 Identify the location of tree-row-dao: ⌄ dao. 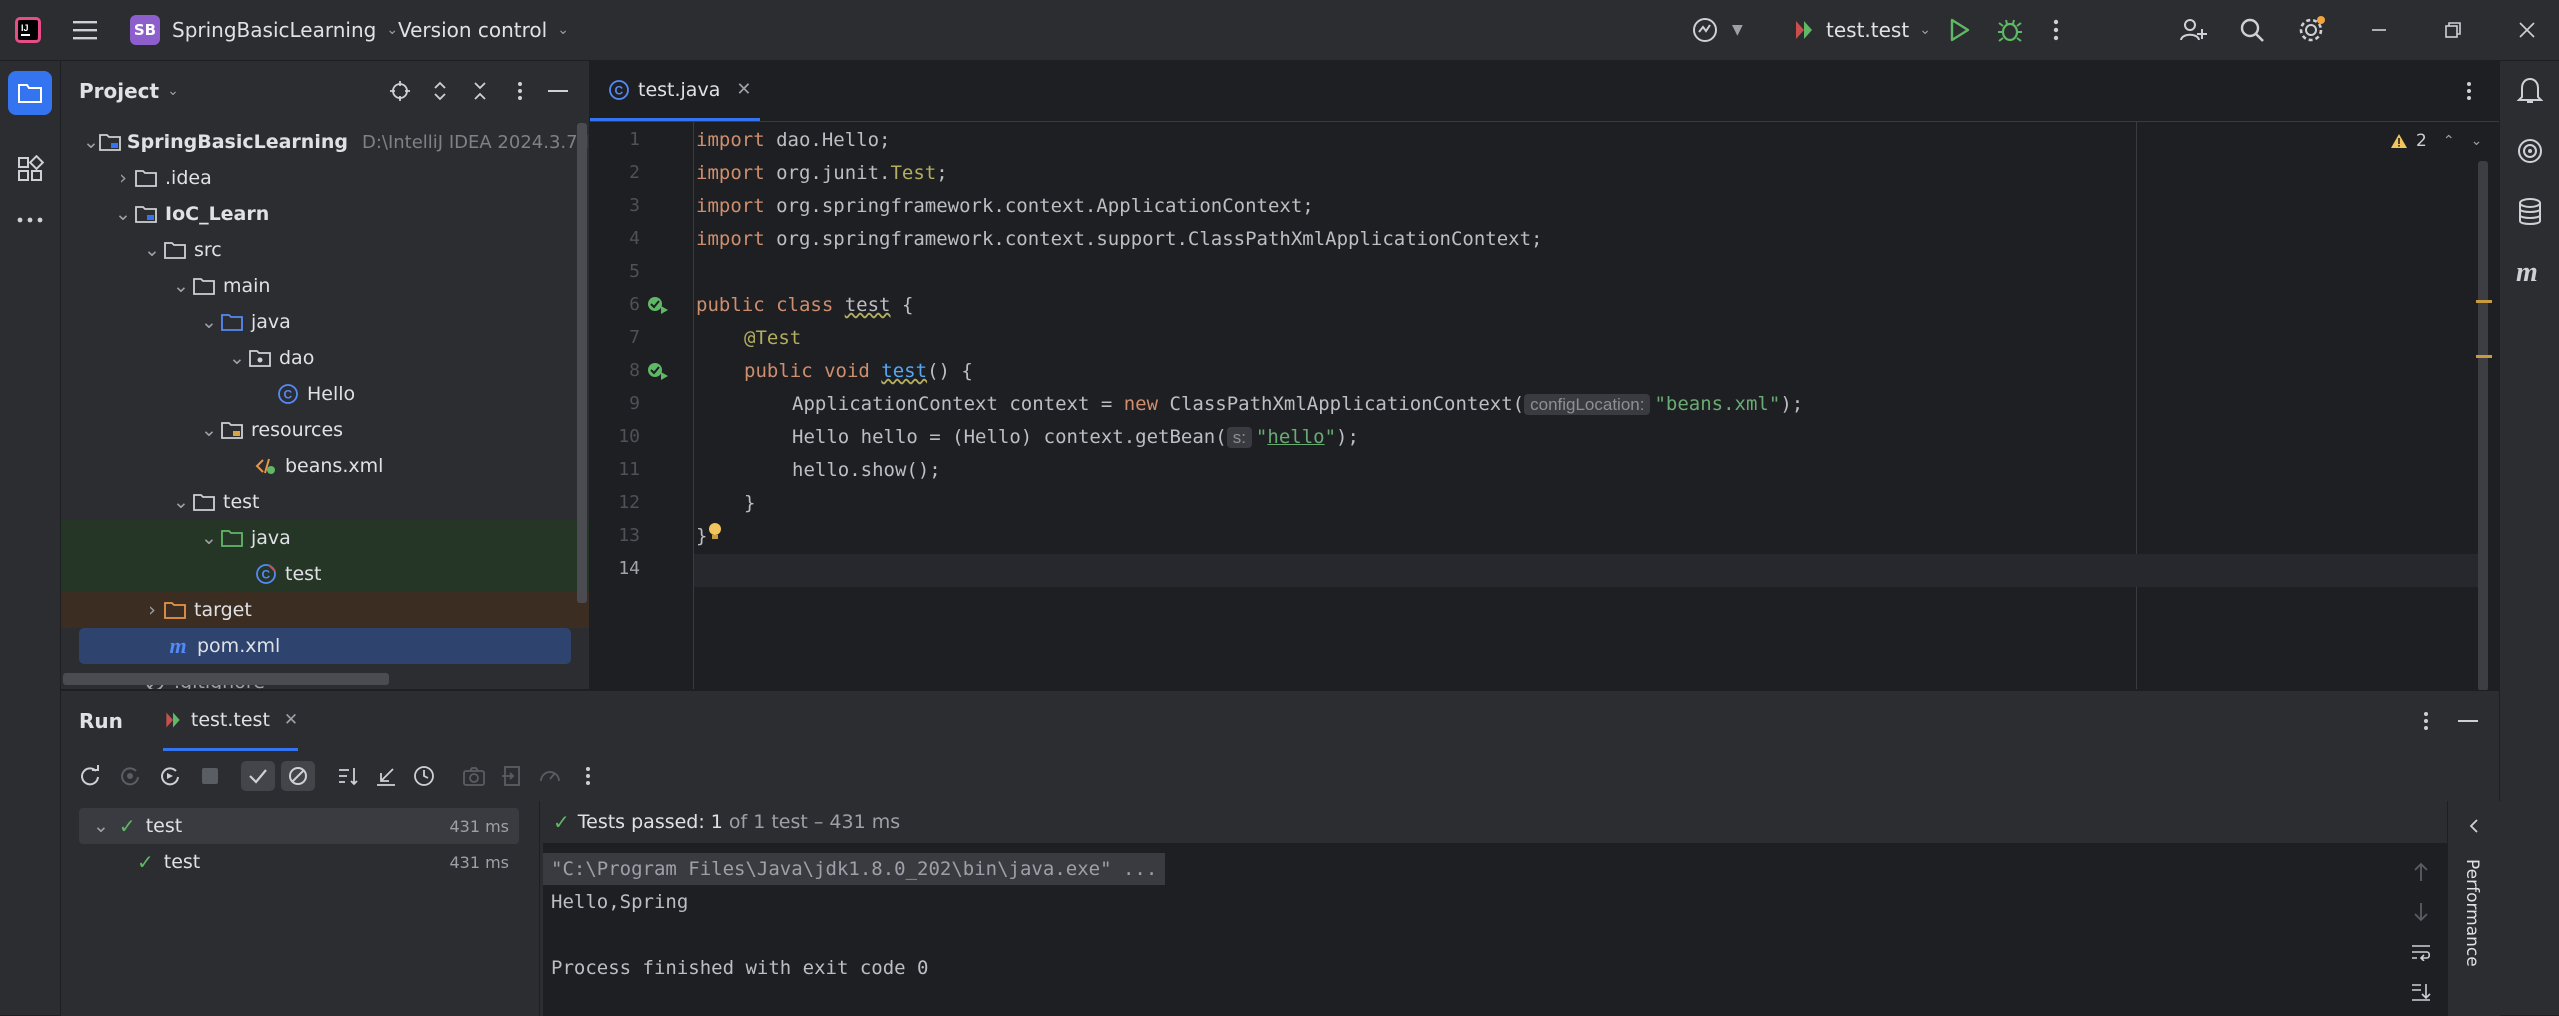
(325, 358).